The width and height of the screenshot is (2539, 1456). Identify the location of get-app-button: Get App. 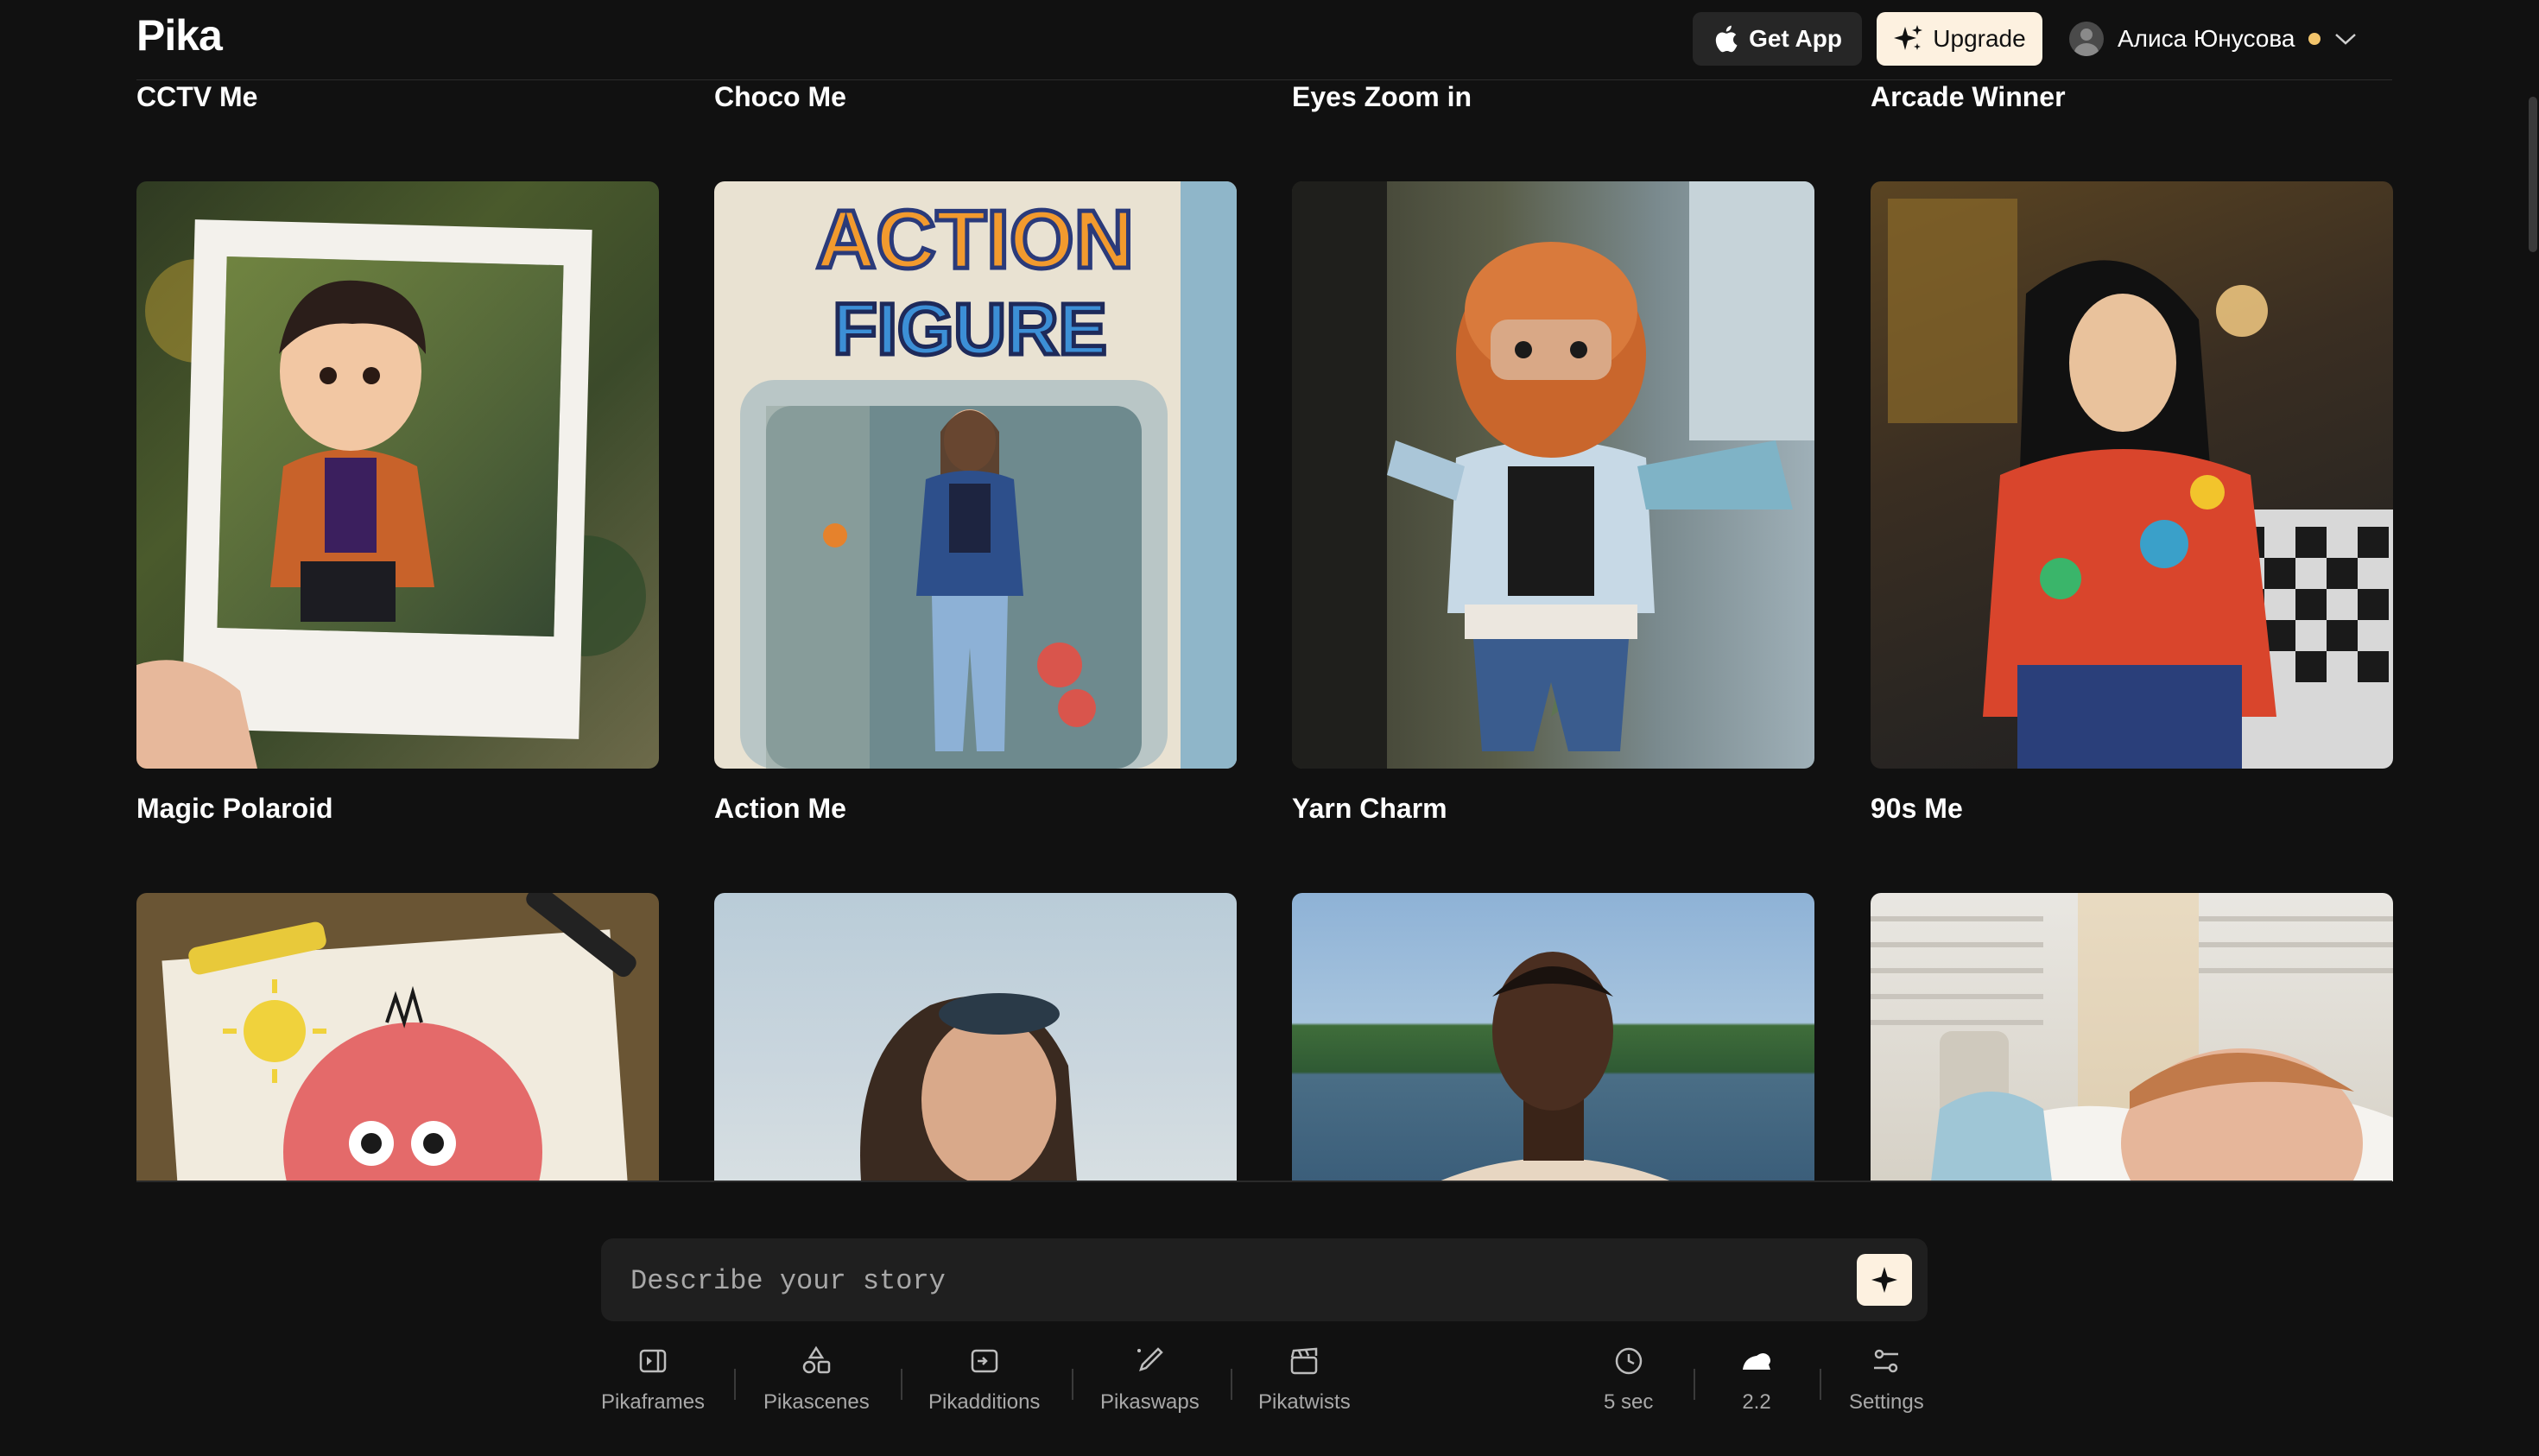
(1777, 39).